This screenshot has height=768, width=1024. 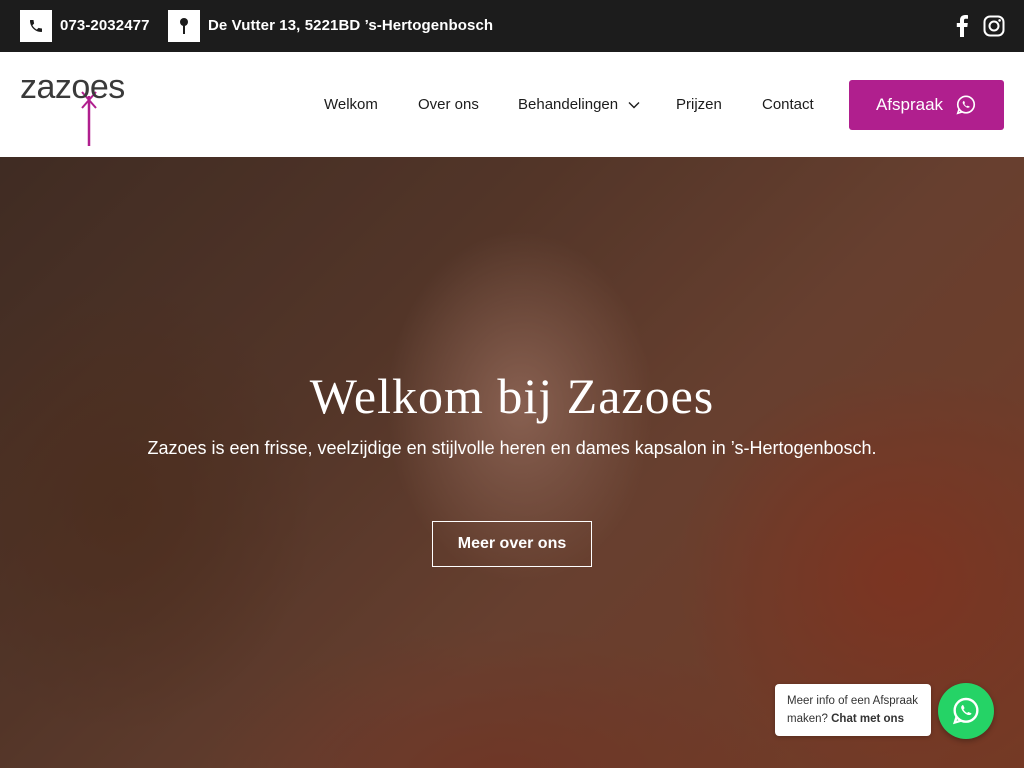 I want to click on afspraak-button-label: Afspraak, so click(x=909, y=104).